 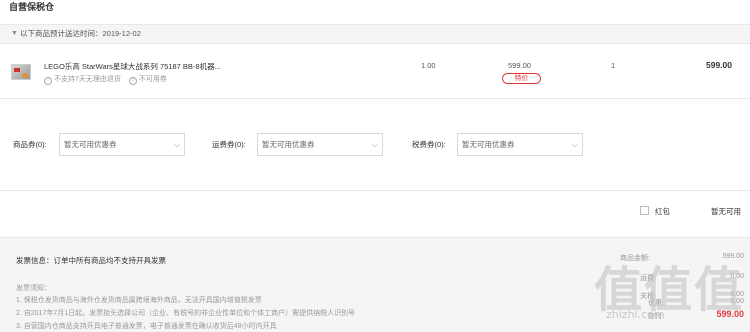 I want to click on service-item: ! 不支持7天无理由退货, so click(x=82, y=79).